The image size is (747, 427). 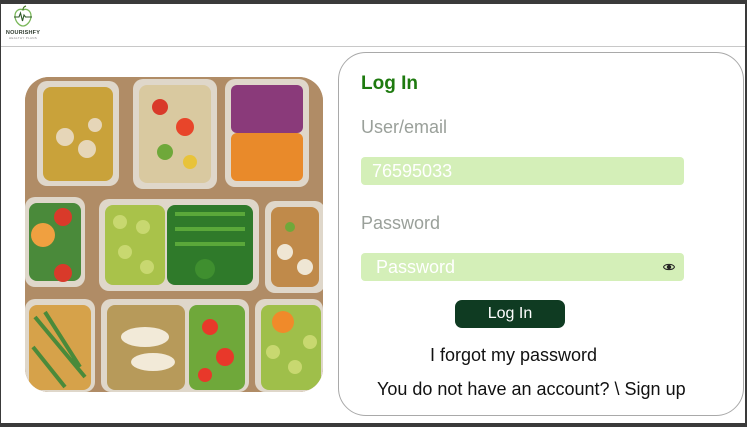 I want to click on brand-logo: NOURISHFY HEALTHY PLANS, so click(x=23, y=25).